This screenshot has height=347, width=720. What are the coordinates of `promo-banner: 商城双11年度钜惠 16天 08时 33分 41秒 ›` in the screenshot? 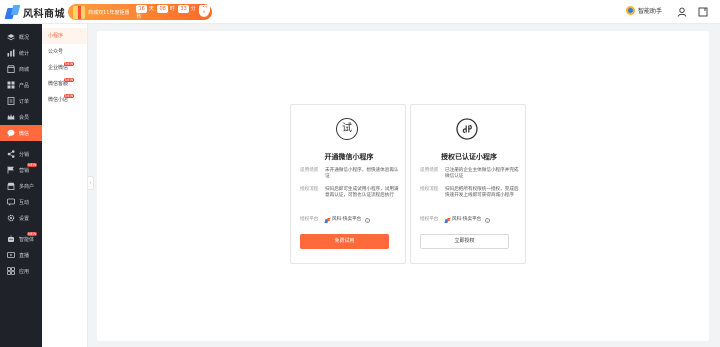 It's located at (140, 12).